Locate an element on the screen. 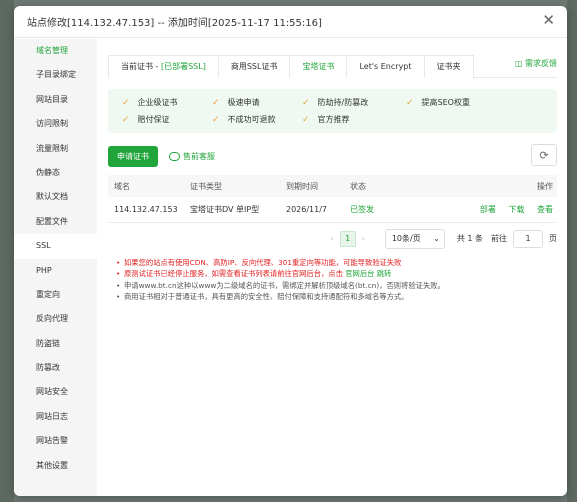 This screenshot has height=502, width=577. feature-item: ✓ 不成功可退款 is located at coordinates (257, 119).